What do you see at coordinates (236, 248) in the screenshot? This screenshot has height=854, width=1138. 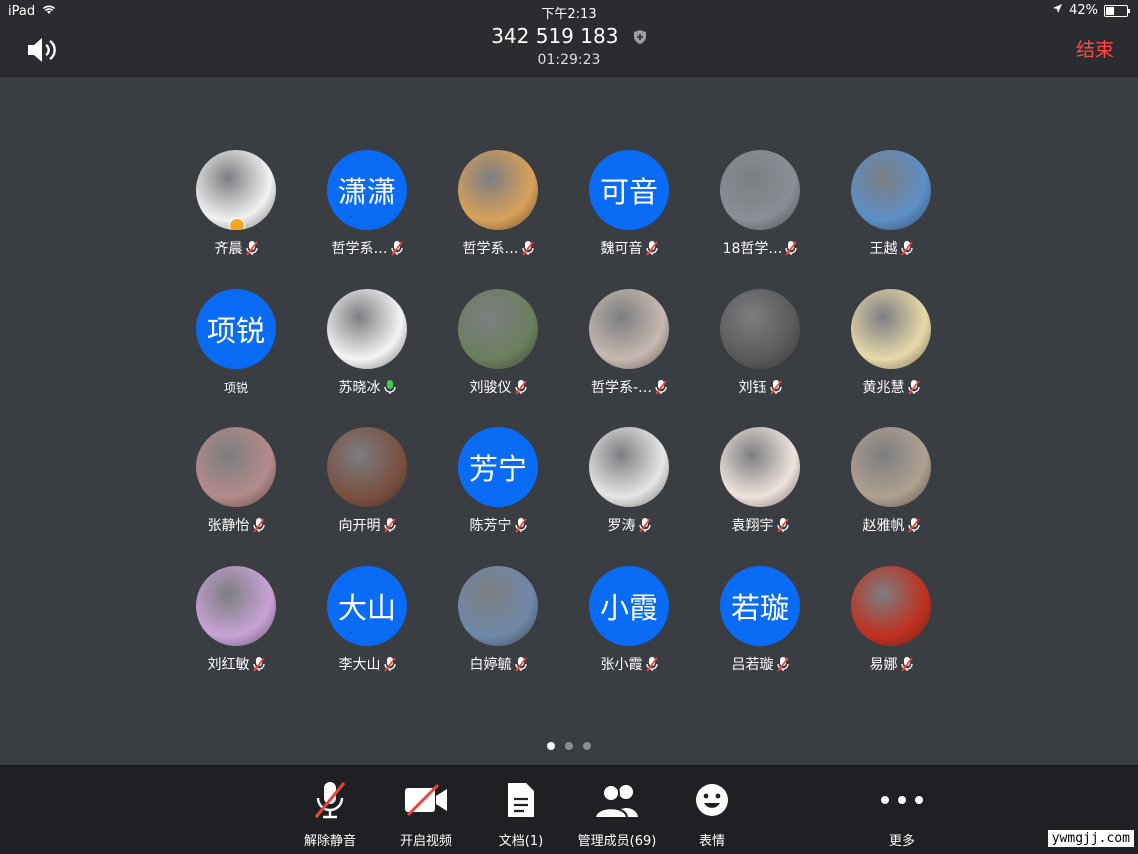 I see `participant-name-row: 齐晨` at bounding box center [236, 248].